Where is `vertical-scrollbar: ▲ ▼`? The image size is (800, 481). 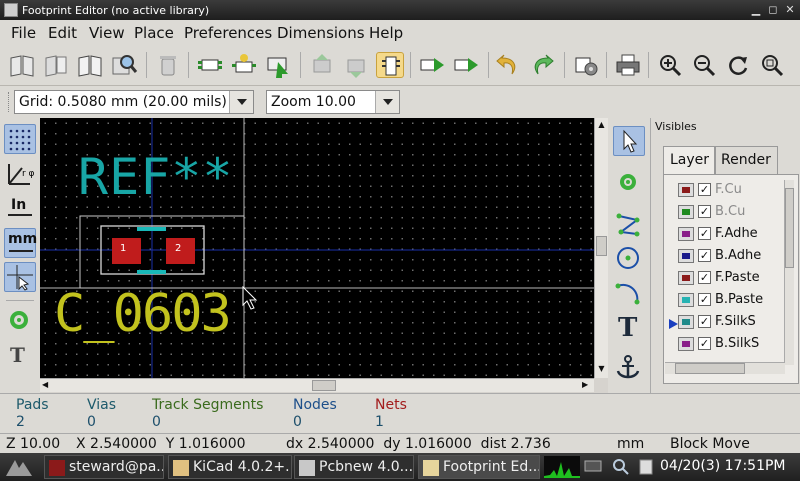
vertical-scrollbar: ▲ ▼ is located at coordinates (601, 248).